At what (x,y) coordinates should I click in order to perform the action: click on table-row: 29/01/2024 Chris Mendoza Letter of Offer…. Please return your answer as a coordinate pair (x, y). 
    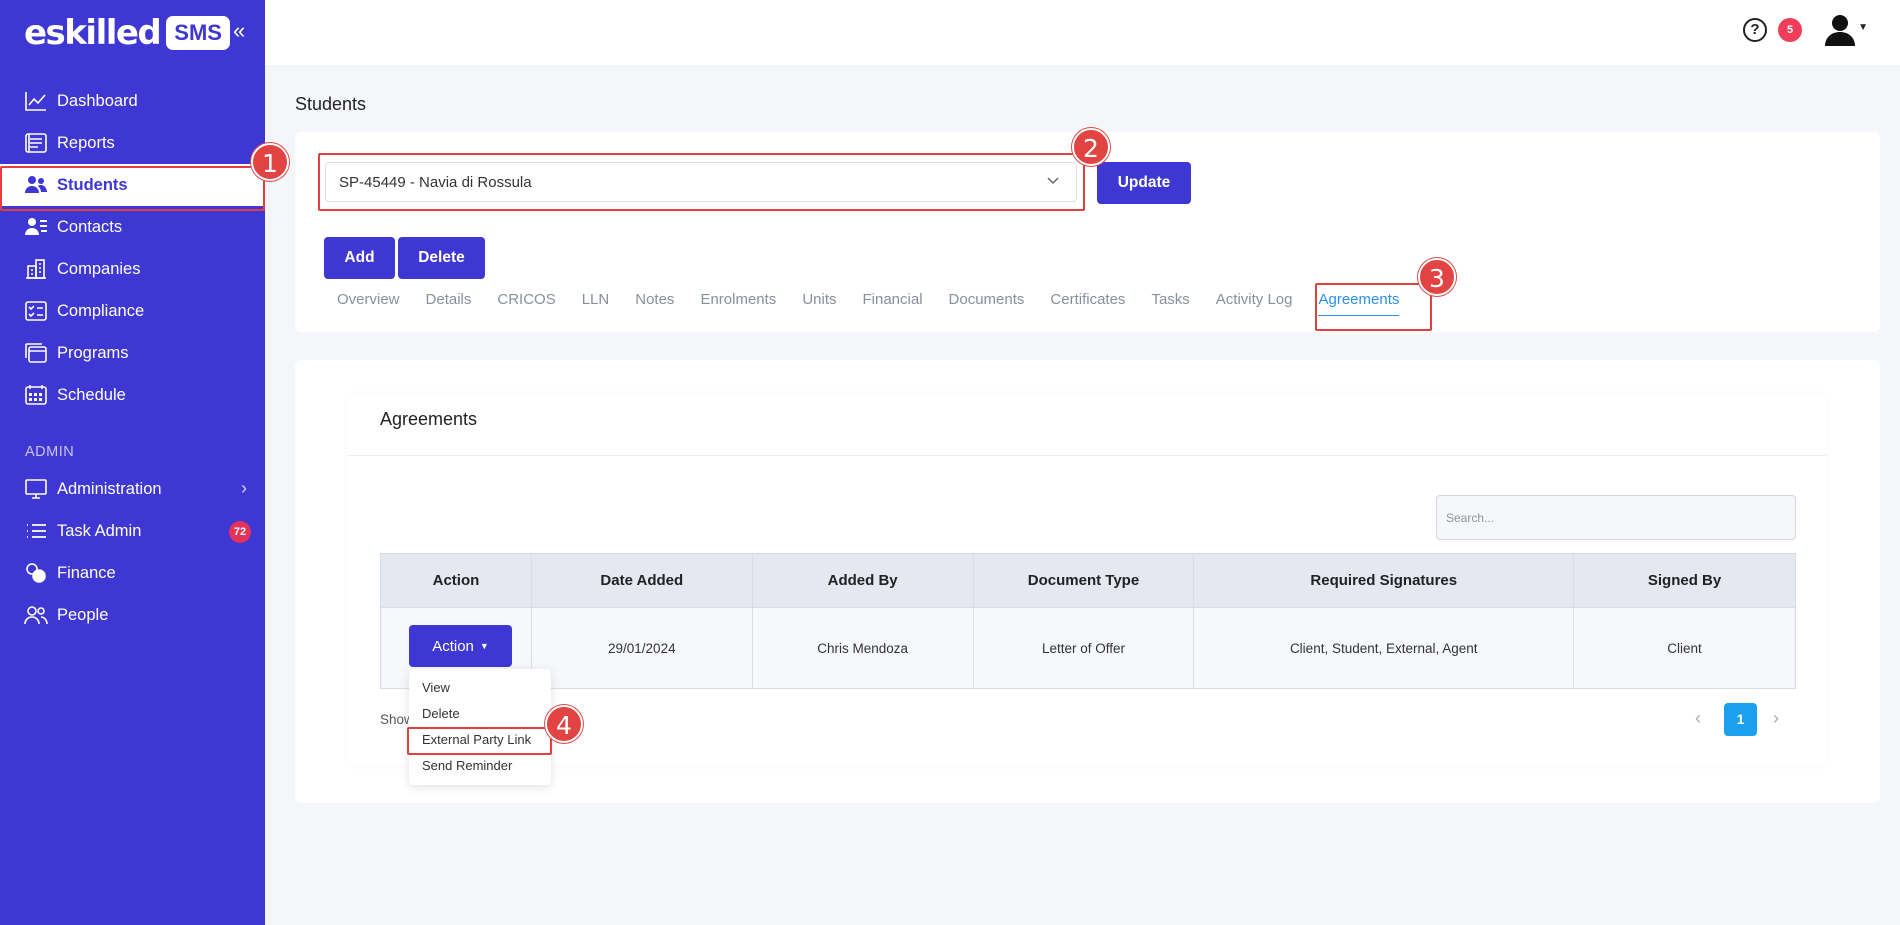
    Looking at the image, I should click on (1088, 648).